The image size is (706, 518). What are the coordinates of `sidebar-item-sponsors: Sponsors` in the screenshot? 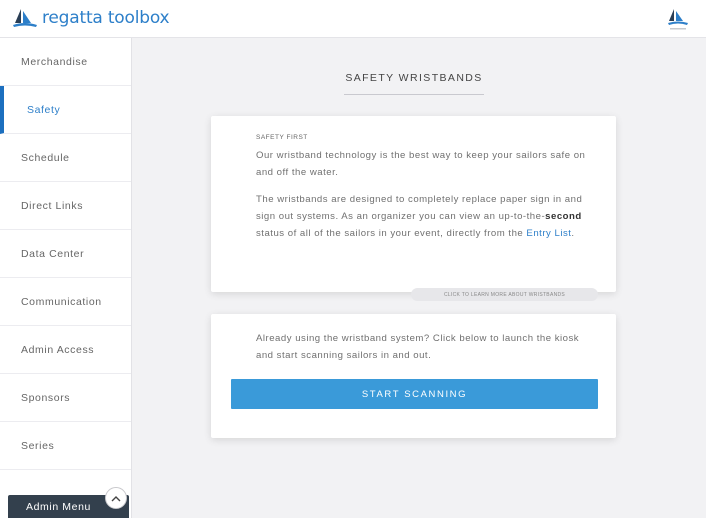 It's located at (65, 398).